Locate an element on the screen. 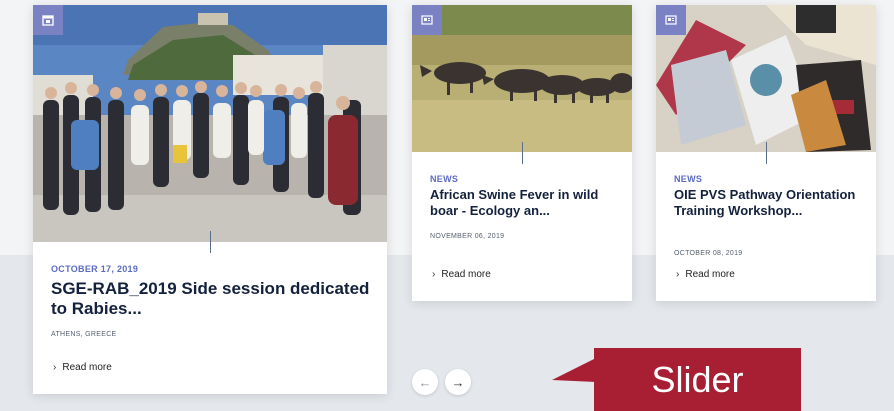 The image size is (894, 411). event-date: OCTOBER 17, 2019 is located at coordinates (95, 269).